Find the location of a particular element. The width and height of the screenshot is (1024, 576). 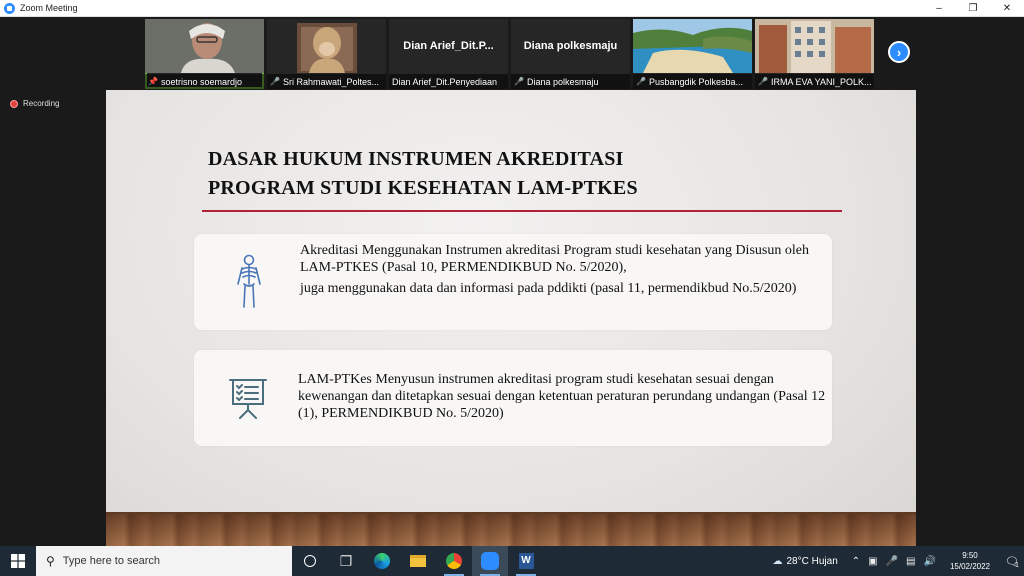

search-icon: ⚲ is located at coordinates (50, 561).